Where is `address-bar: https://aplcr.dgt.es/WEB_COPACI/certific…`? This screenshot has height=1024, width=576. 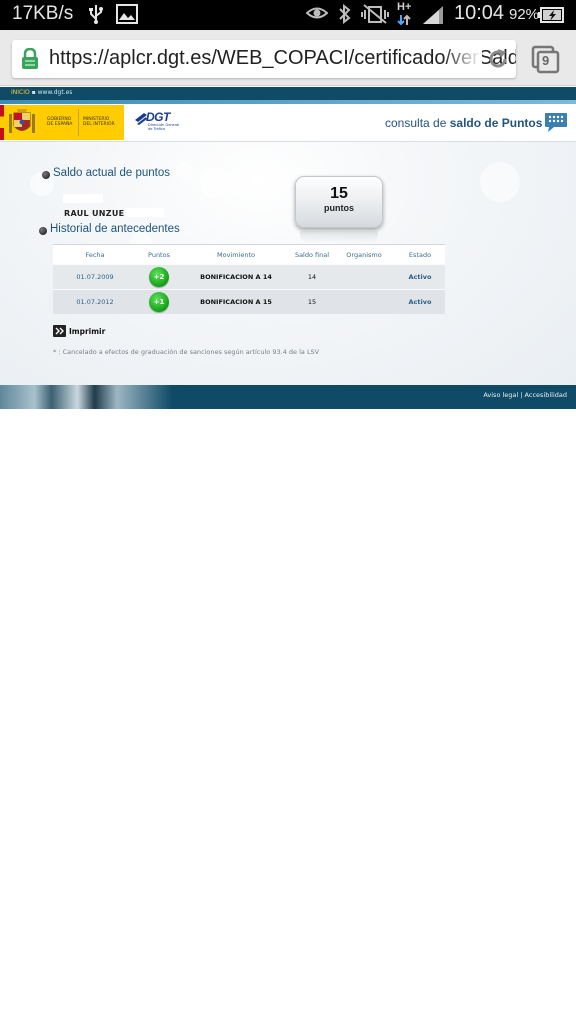
address-bar: https://aplcr.dgt.es/WEB_COPACI/certific… is located at coordinates (264, 59).